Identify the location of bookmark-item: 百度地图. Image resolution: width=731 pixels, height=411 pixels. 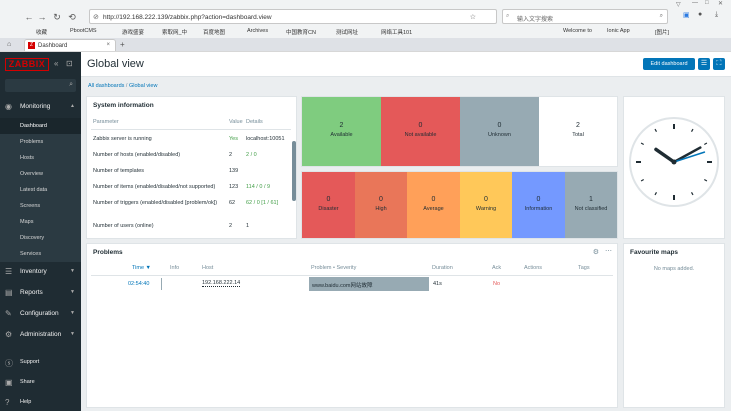
(214, 32).